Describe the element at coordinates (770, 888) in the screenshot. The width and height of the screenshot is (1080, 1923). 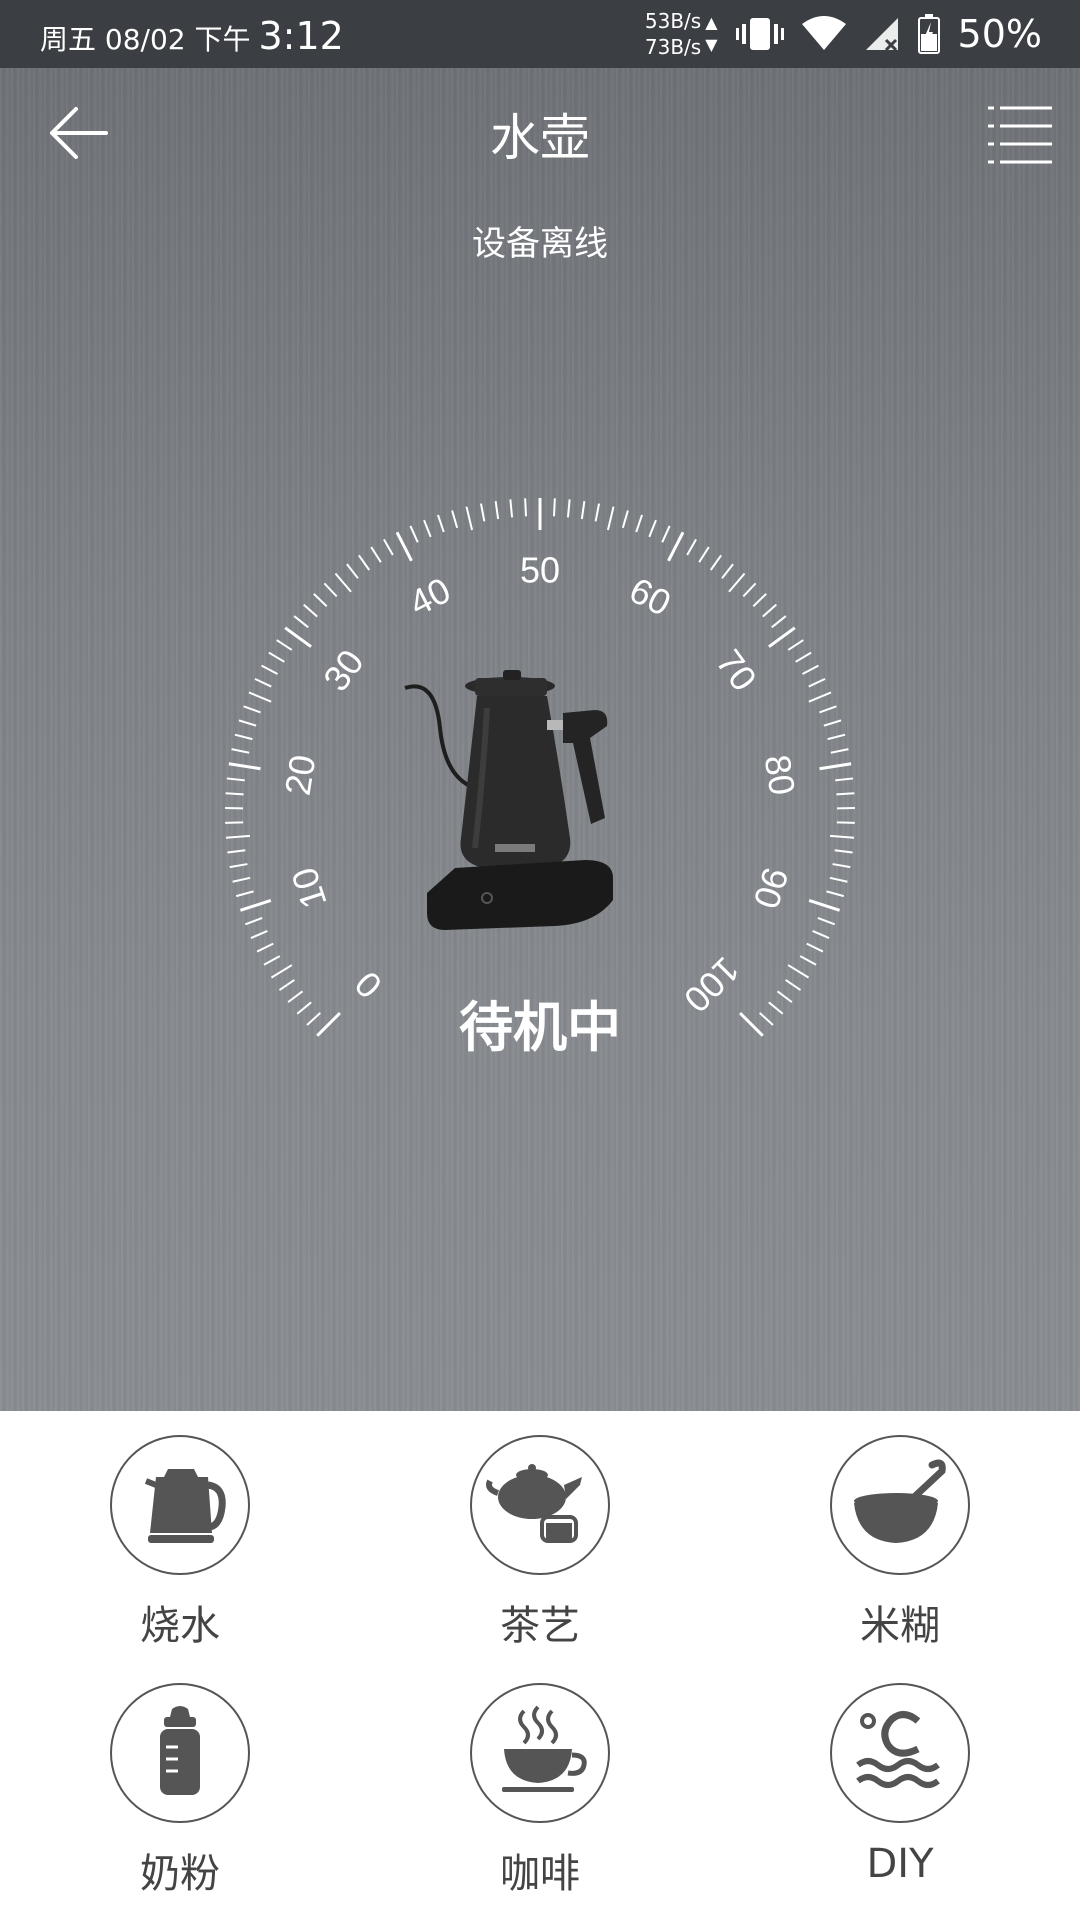
I see `gauge-tick-label: 90` at that location.